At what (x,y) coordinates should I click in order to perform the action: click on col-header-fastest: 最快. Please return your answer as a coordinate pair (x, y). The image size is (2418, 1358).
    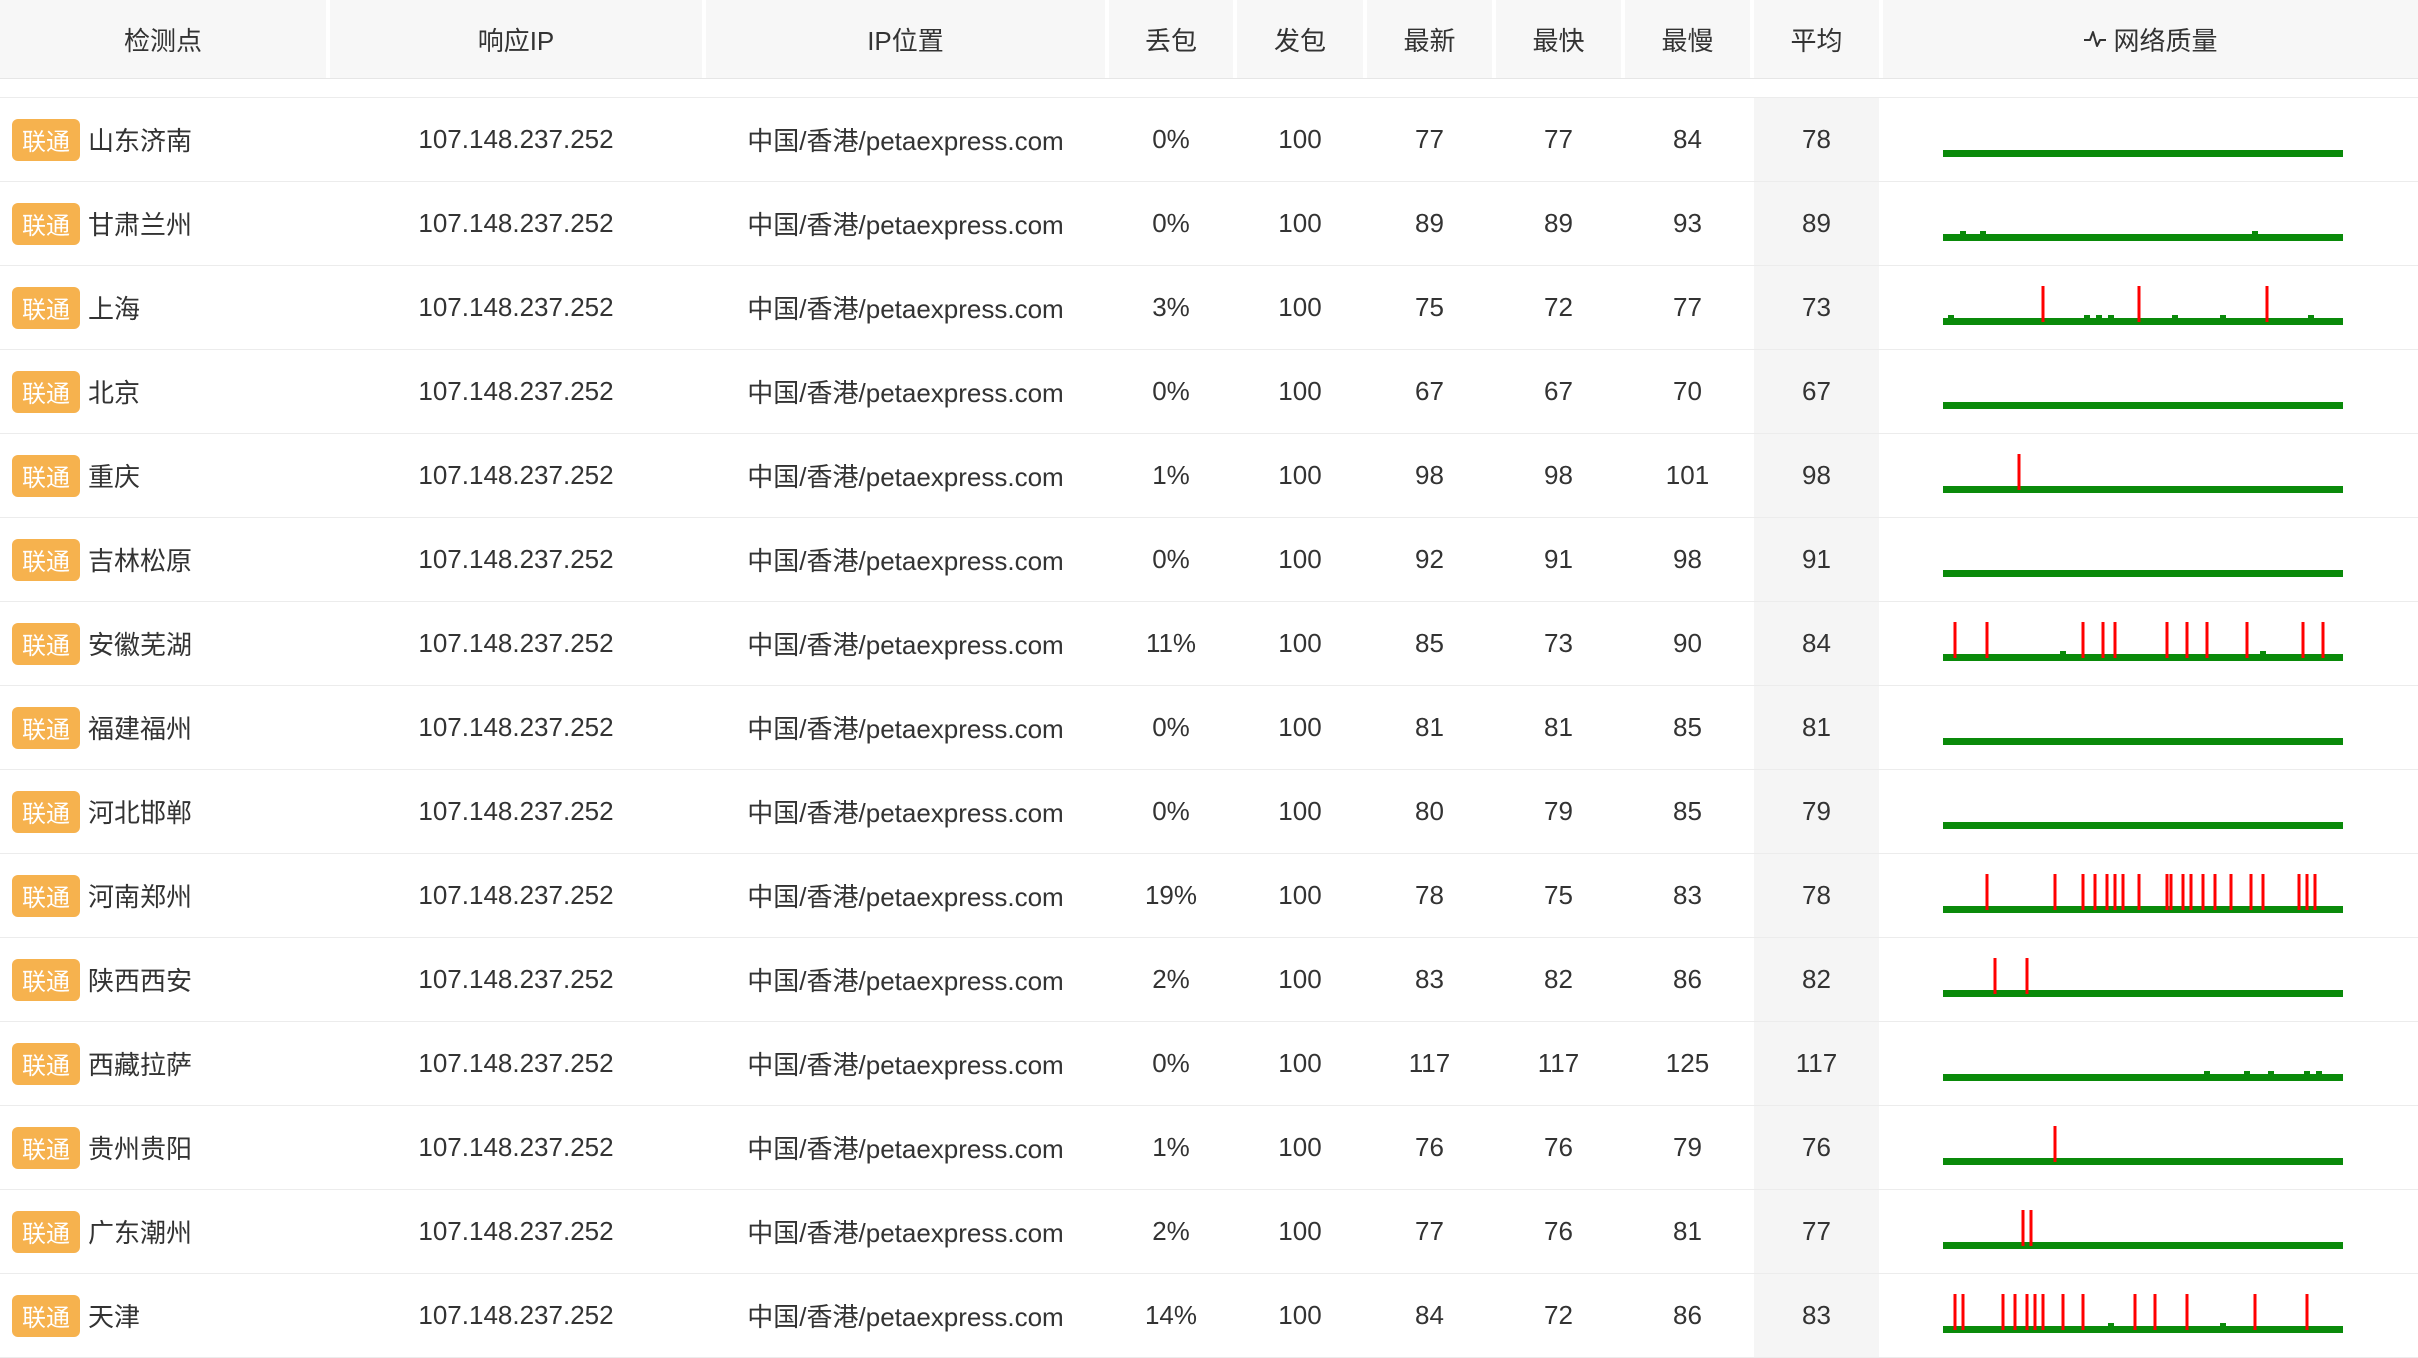
    Looking at the image, I should click on (1560, 39).